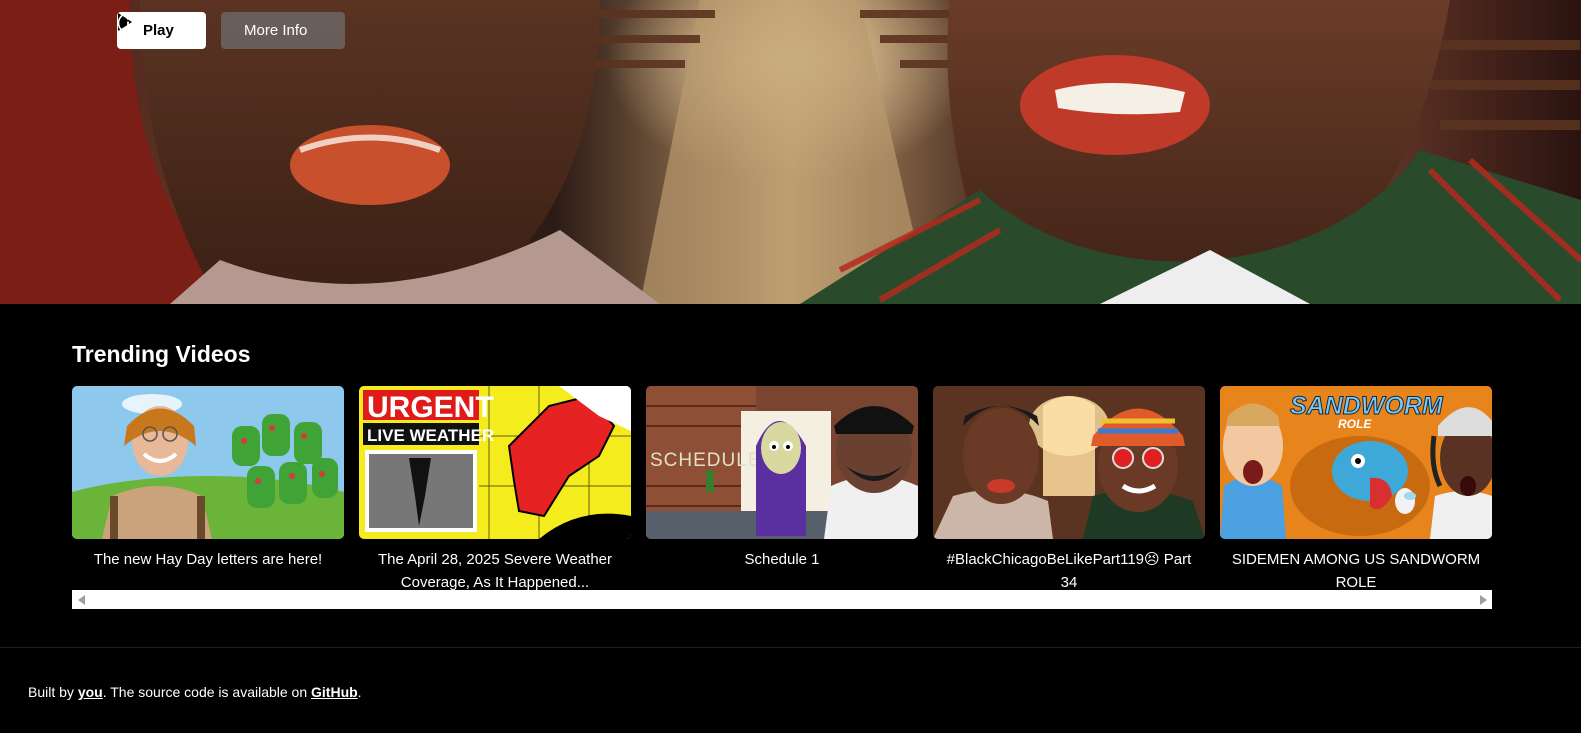 This screenshot has height=733, width=1581. I want to click on more-info-button: More Info, so click(231, 30).